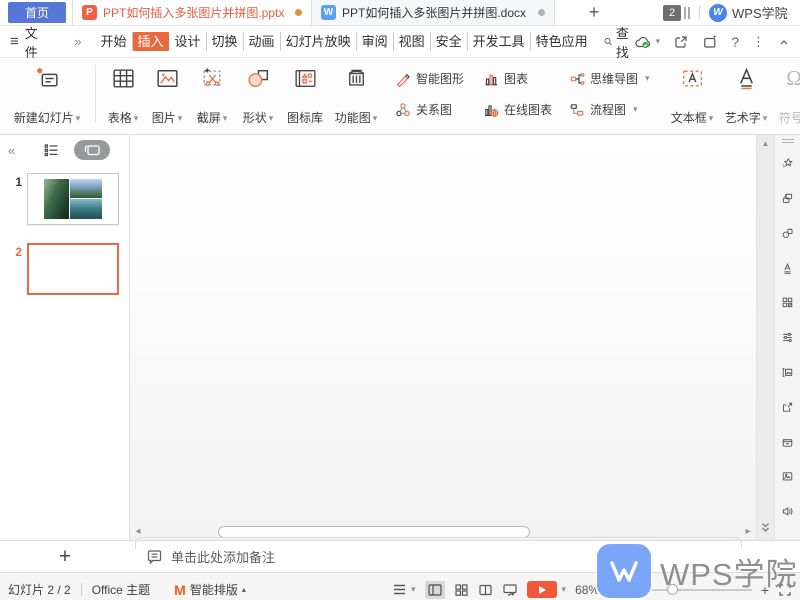 The image size is (800, 600). What do you see at coordinates (73, 199) in the screenshot?
I see `slide-1-preview` at bounding box center [73, 199].